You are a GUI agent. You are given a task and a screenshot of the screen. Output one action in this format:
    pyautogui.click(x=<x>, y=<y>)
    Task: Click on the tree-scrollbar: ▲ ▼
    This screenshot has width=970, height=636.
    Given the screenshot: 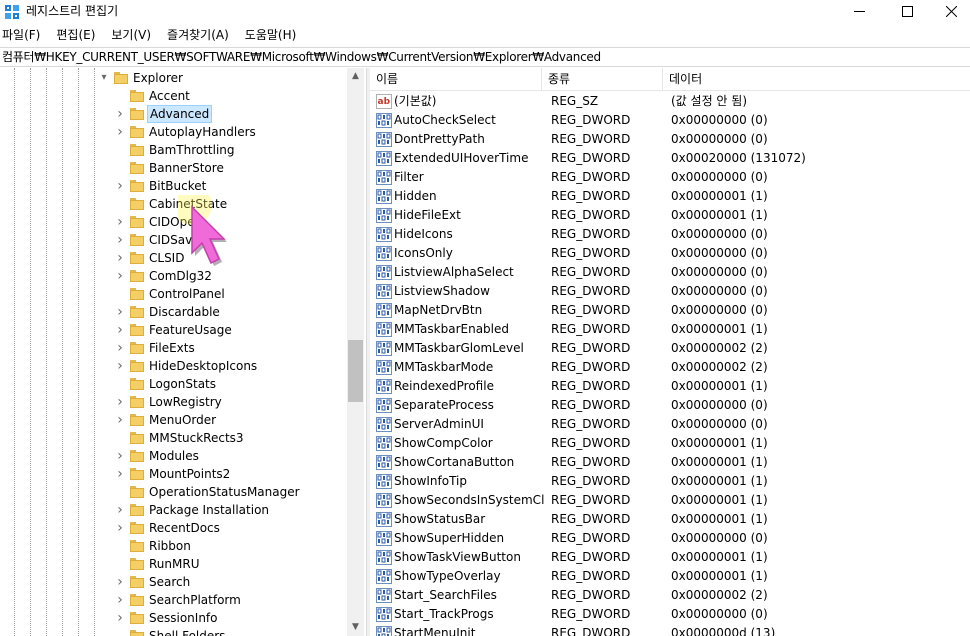 What is the action you would take?
    pyautogui.click(x=355, y=352)
    